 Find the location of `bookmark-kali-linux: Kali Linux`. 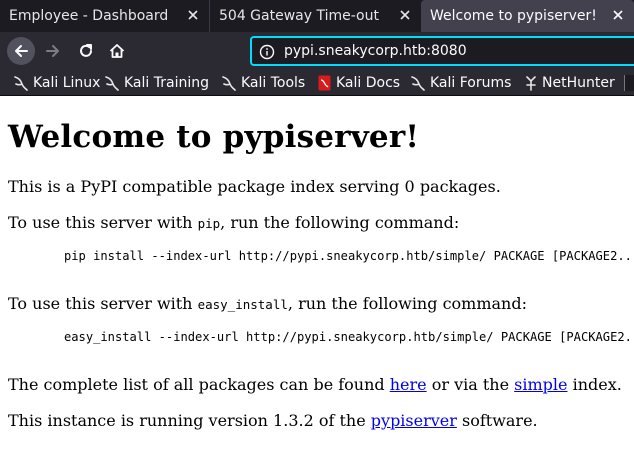

bookmark-kali-linux: Kali Linux is located at coordinates (57, 83).